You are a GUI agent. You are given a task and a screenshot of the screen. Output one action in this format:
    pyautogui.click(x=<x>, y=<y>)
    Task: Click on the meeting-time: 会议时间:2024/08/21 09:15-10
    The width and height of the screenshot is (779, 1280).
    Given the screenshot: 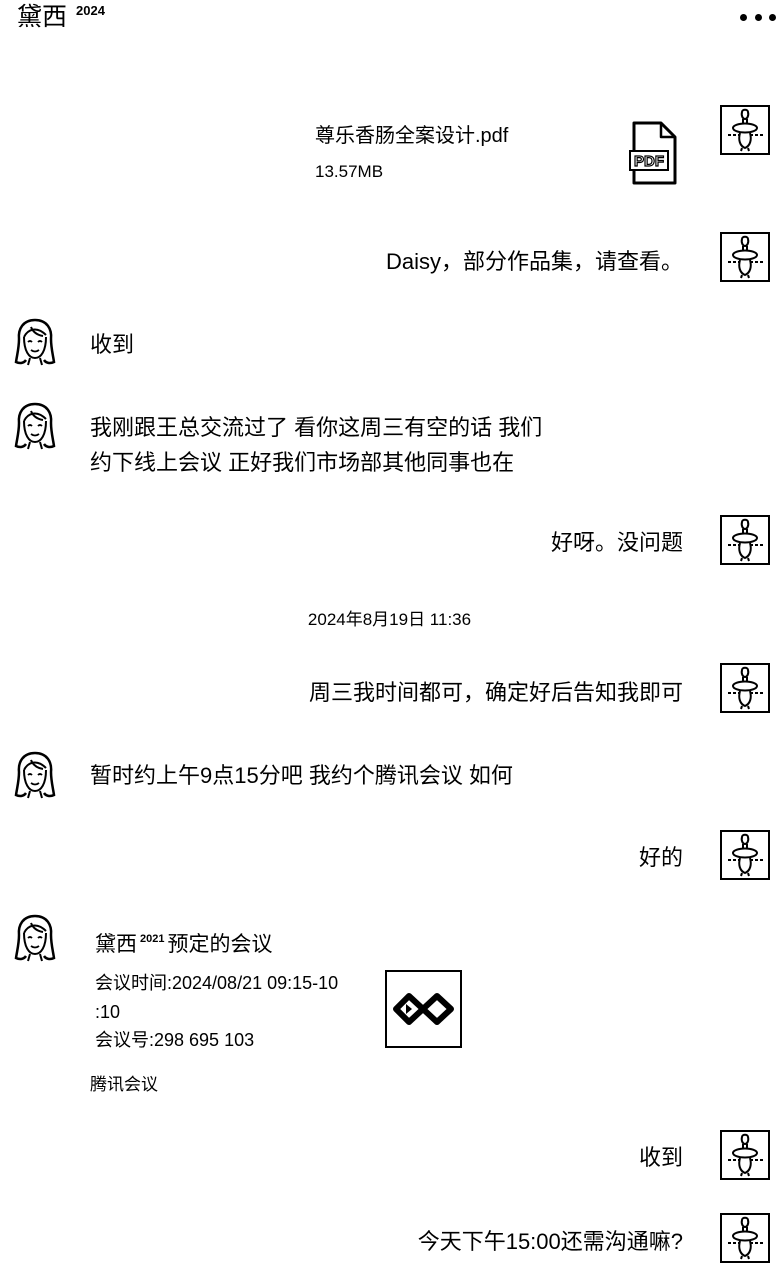 What is the action you would take?
    pyautogui.click(x=217, y=983)
    